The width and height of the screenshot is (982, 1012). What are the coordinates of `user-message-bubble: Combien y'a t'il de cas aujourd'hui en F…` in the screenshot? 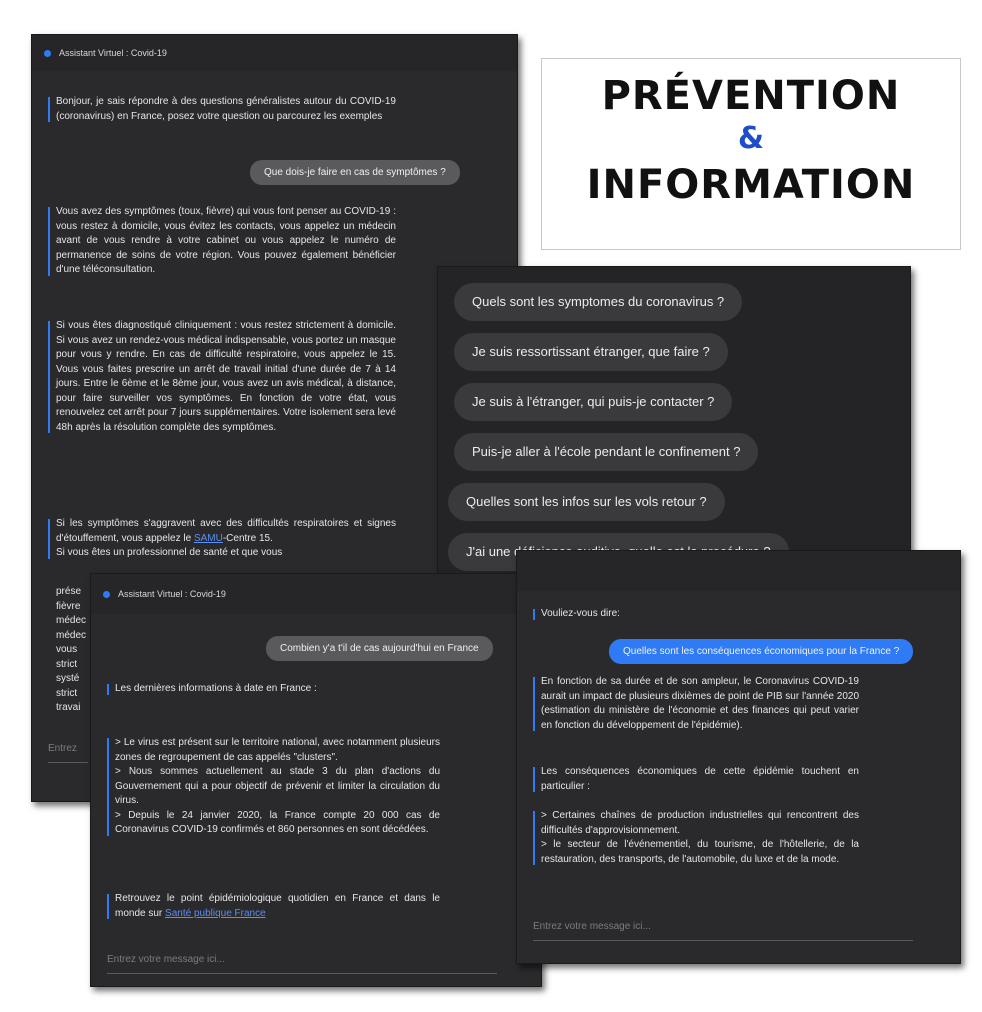 It's located at (379, 648).